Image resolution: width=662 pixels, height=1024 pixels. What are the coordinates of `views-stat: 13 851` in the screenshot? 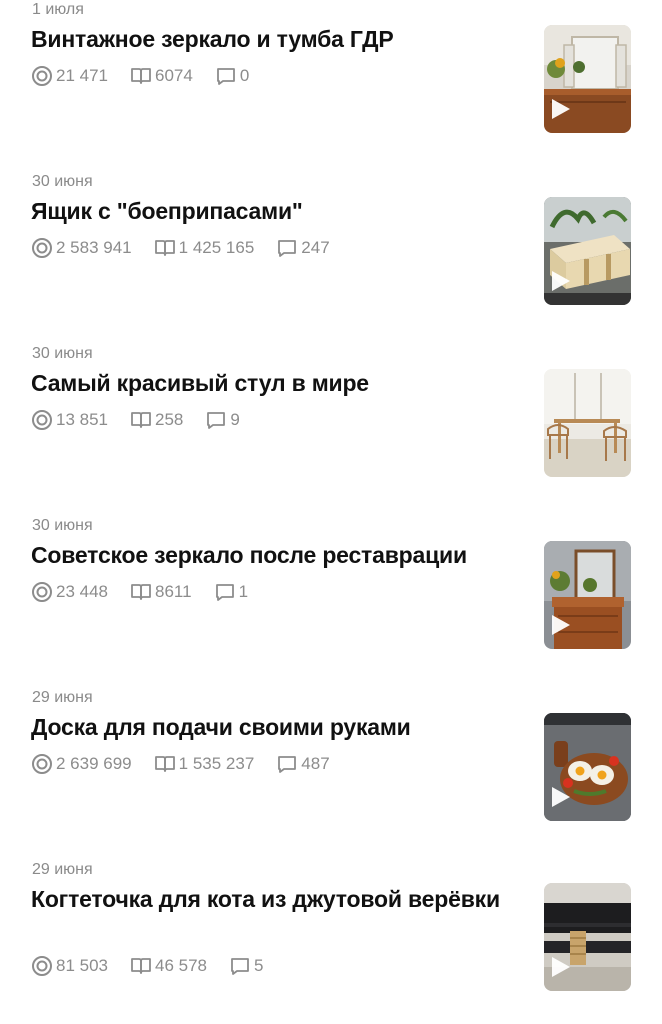 It's located at (69, 420).